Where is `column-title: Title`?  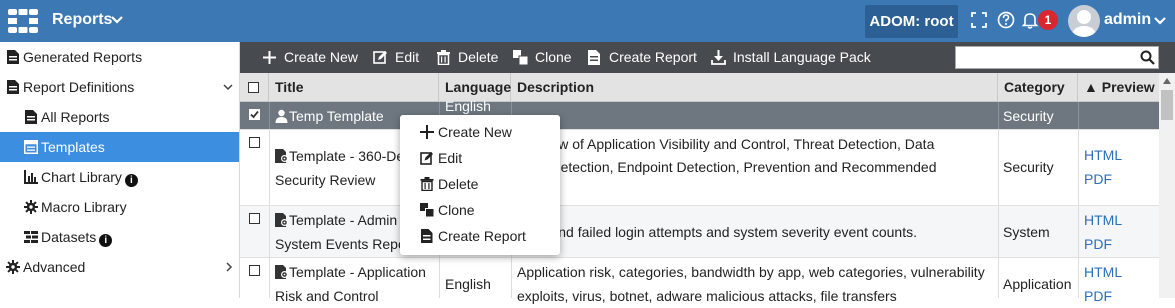
column-title: Title is located at coordinates (354, 87).